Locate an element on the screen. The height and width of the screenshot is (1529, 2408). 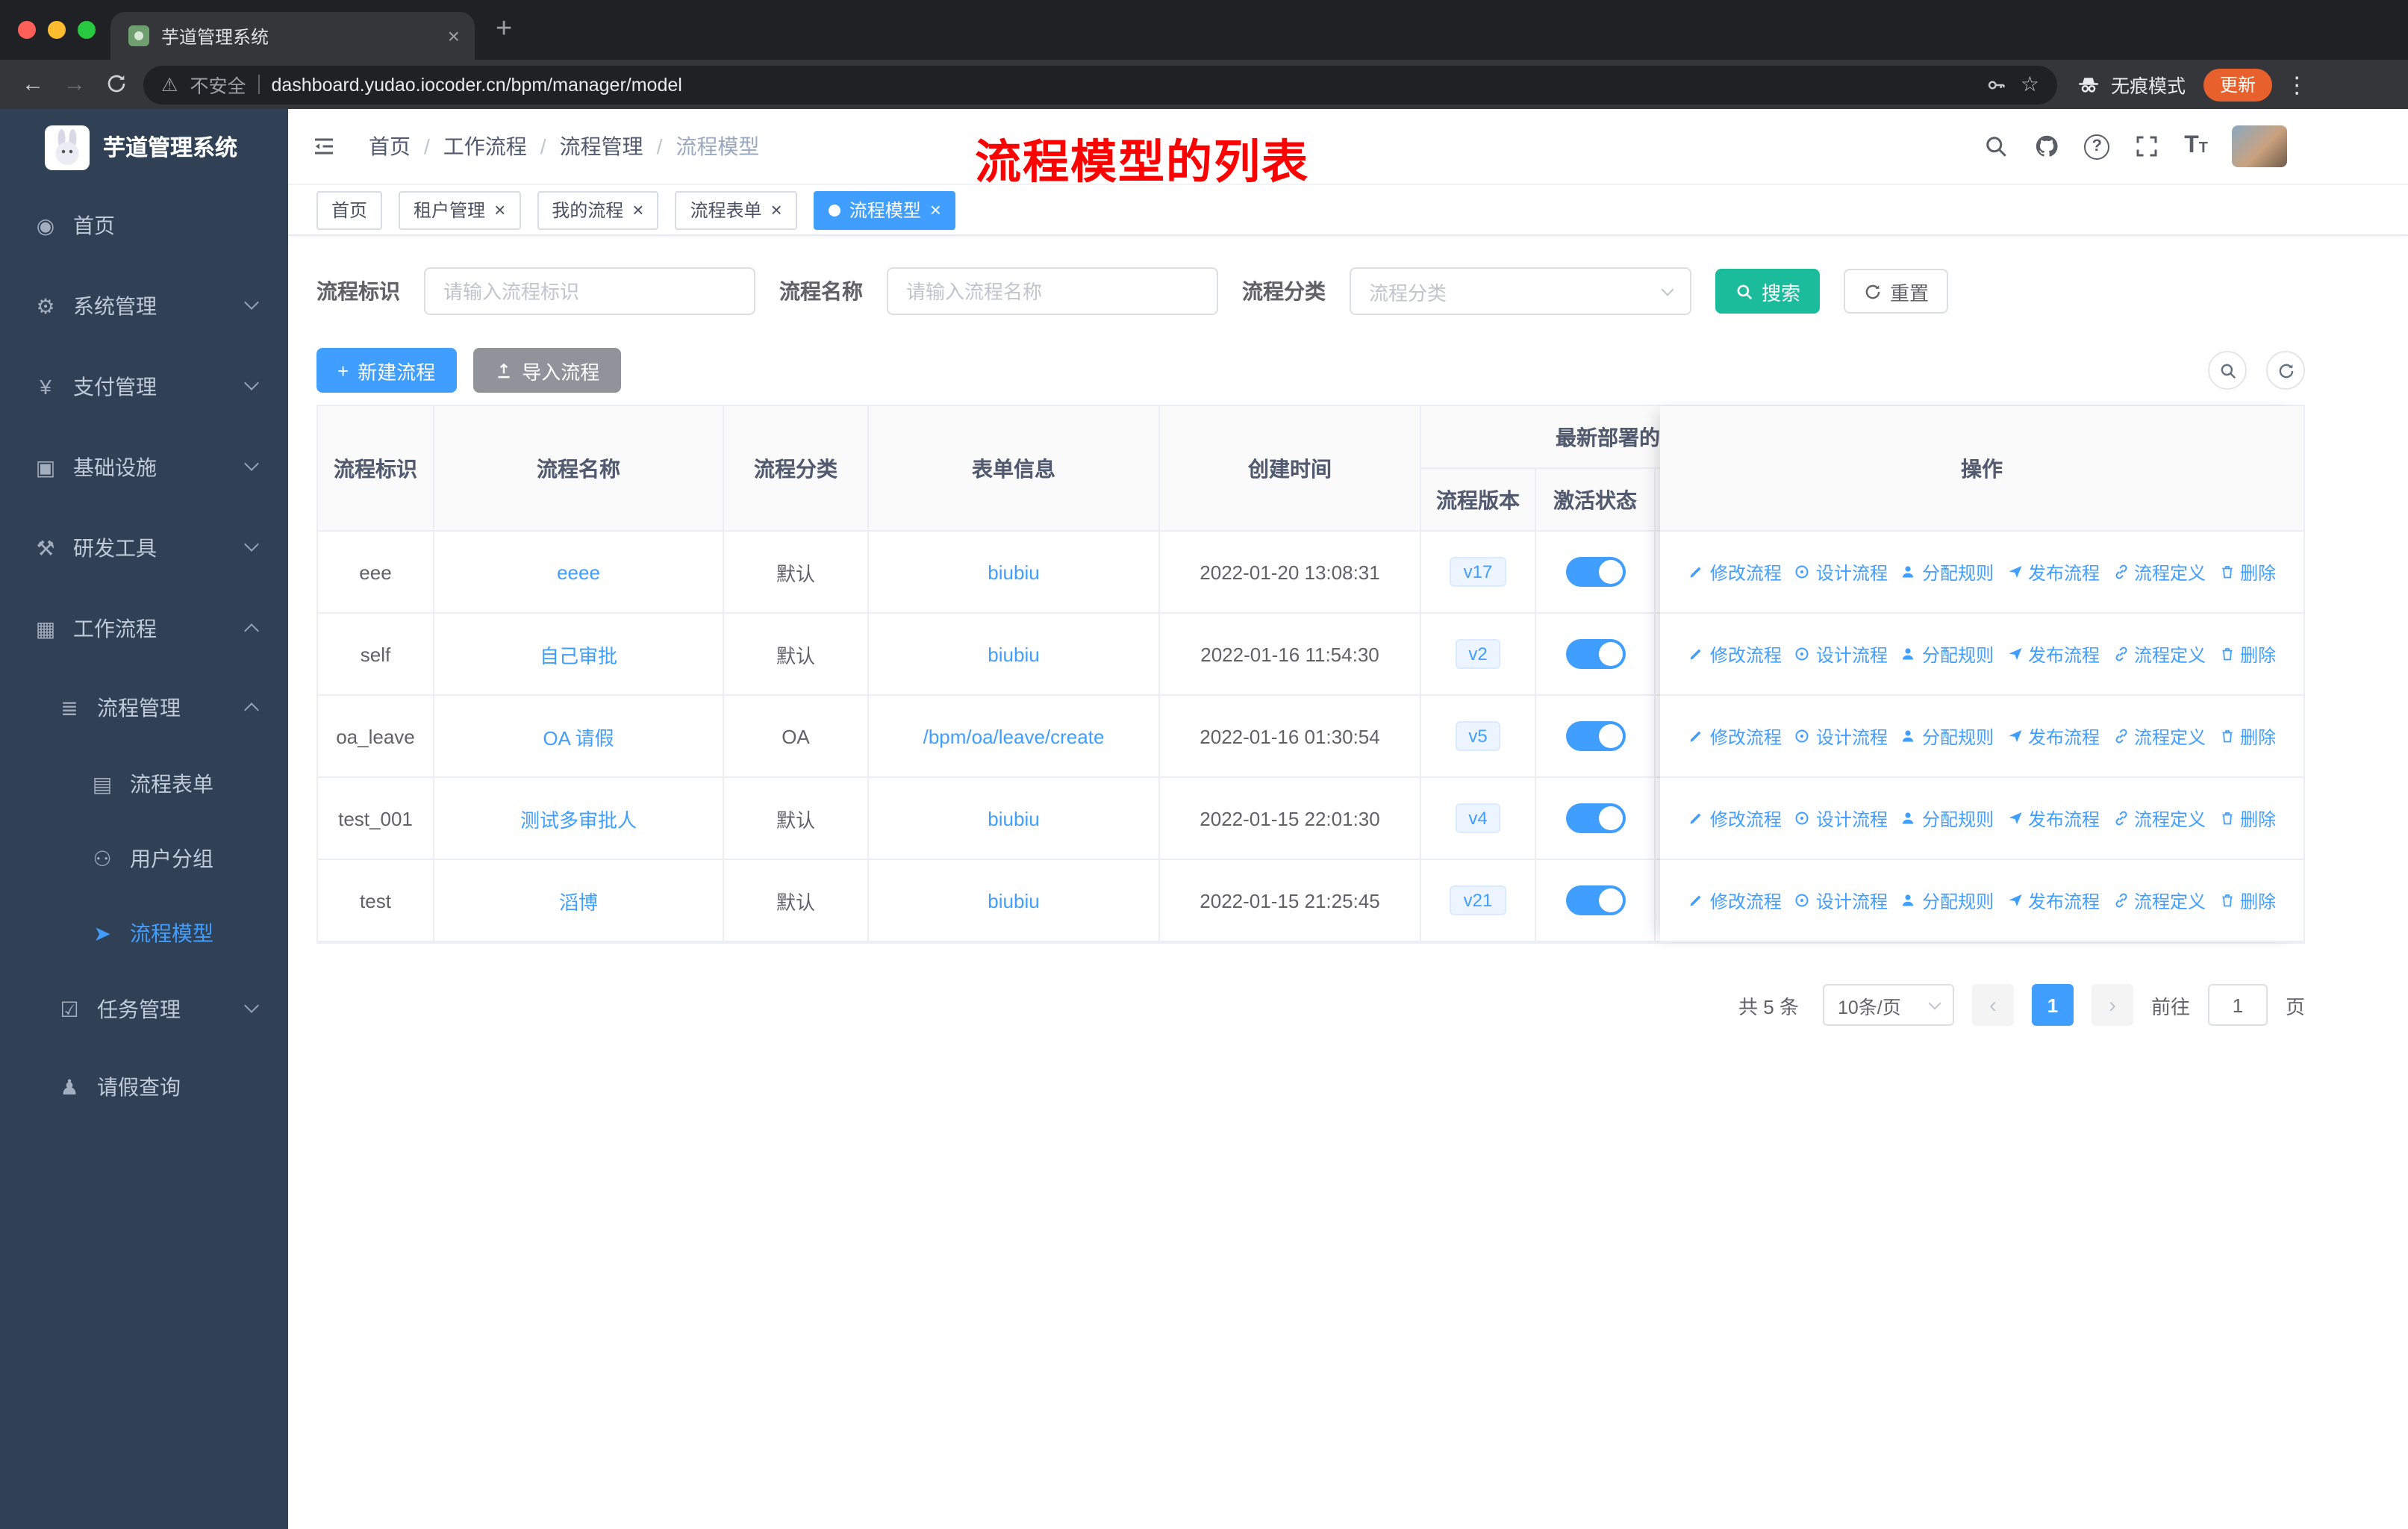
sidebar-item-process-model: ➤ 流程模型 is located at coordinates (144, 934).